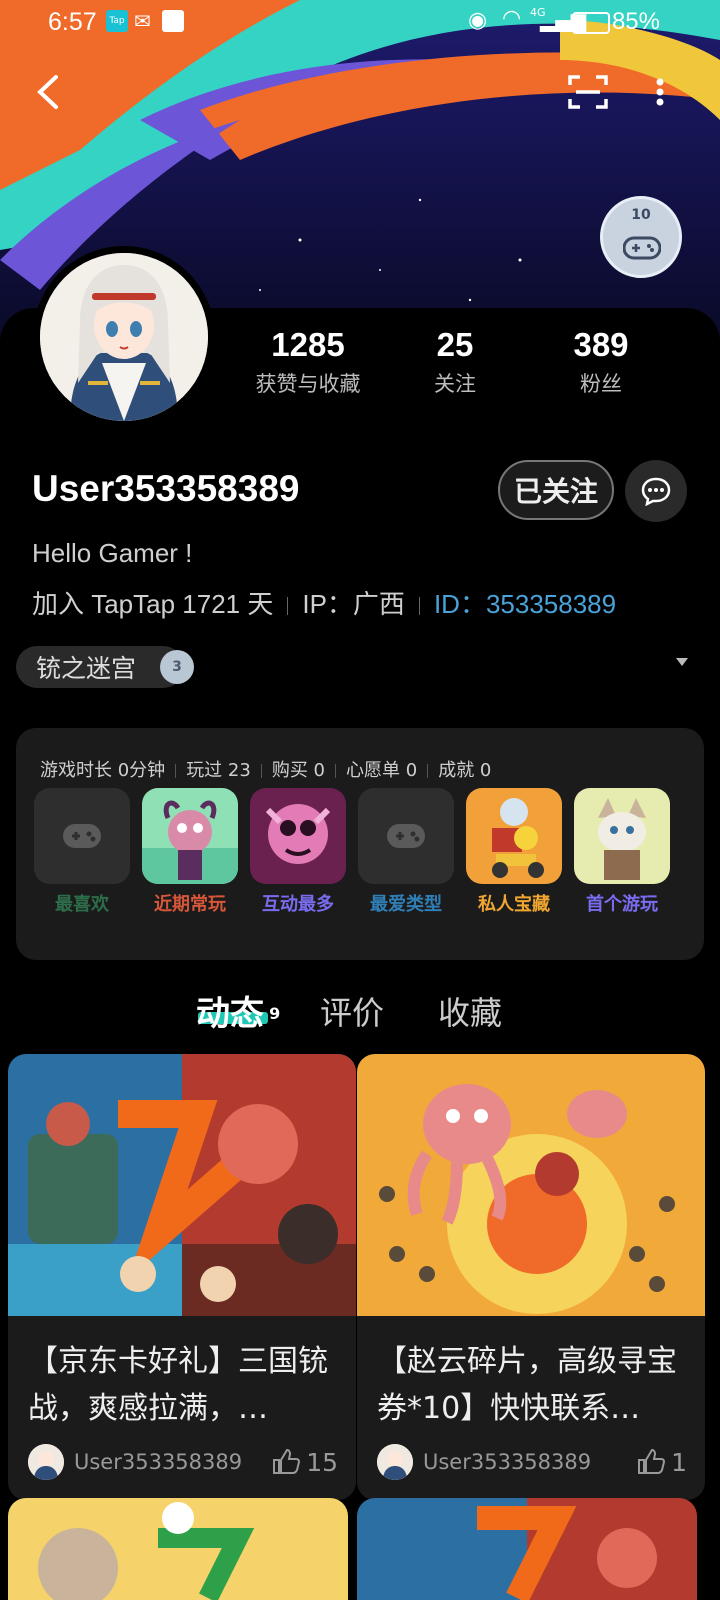 The image size is (720, 1600). Describe the element at coordinates (588, 92) in the screenshot. I see `scan-button` at that location.